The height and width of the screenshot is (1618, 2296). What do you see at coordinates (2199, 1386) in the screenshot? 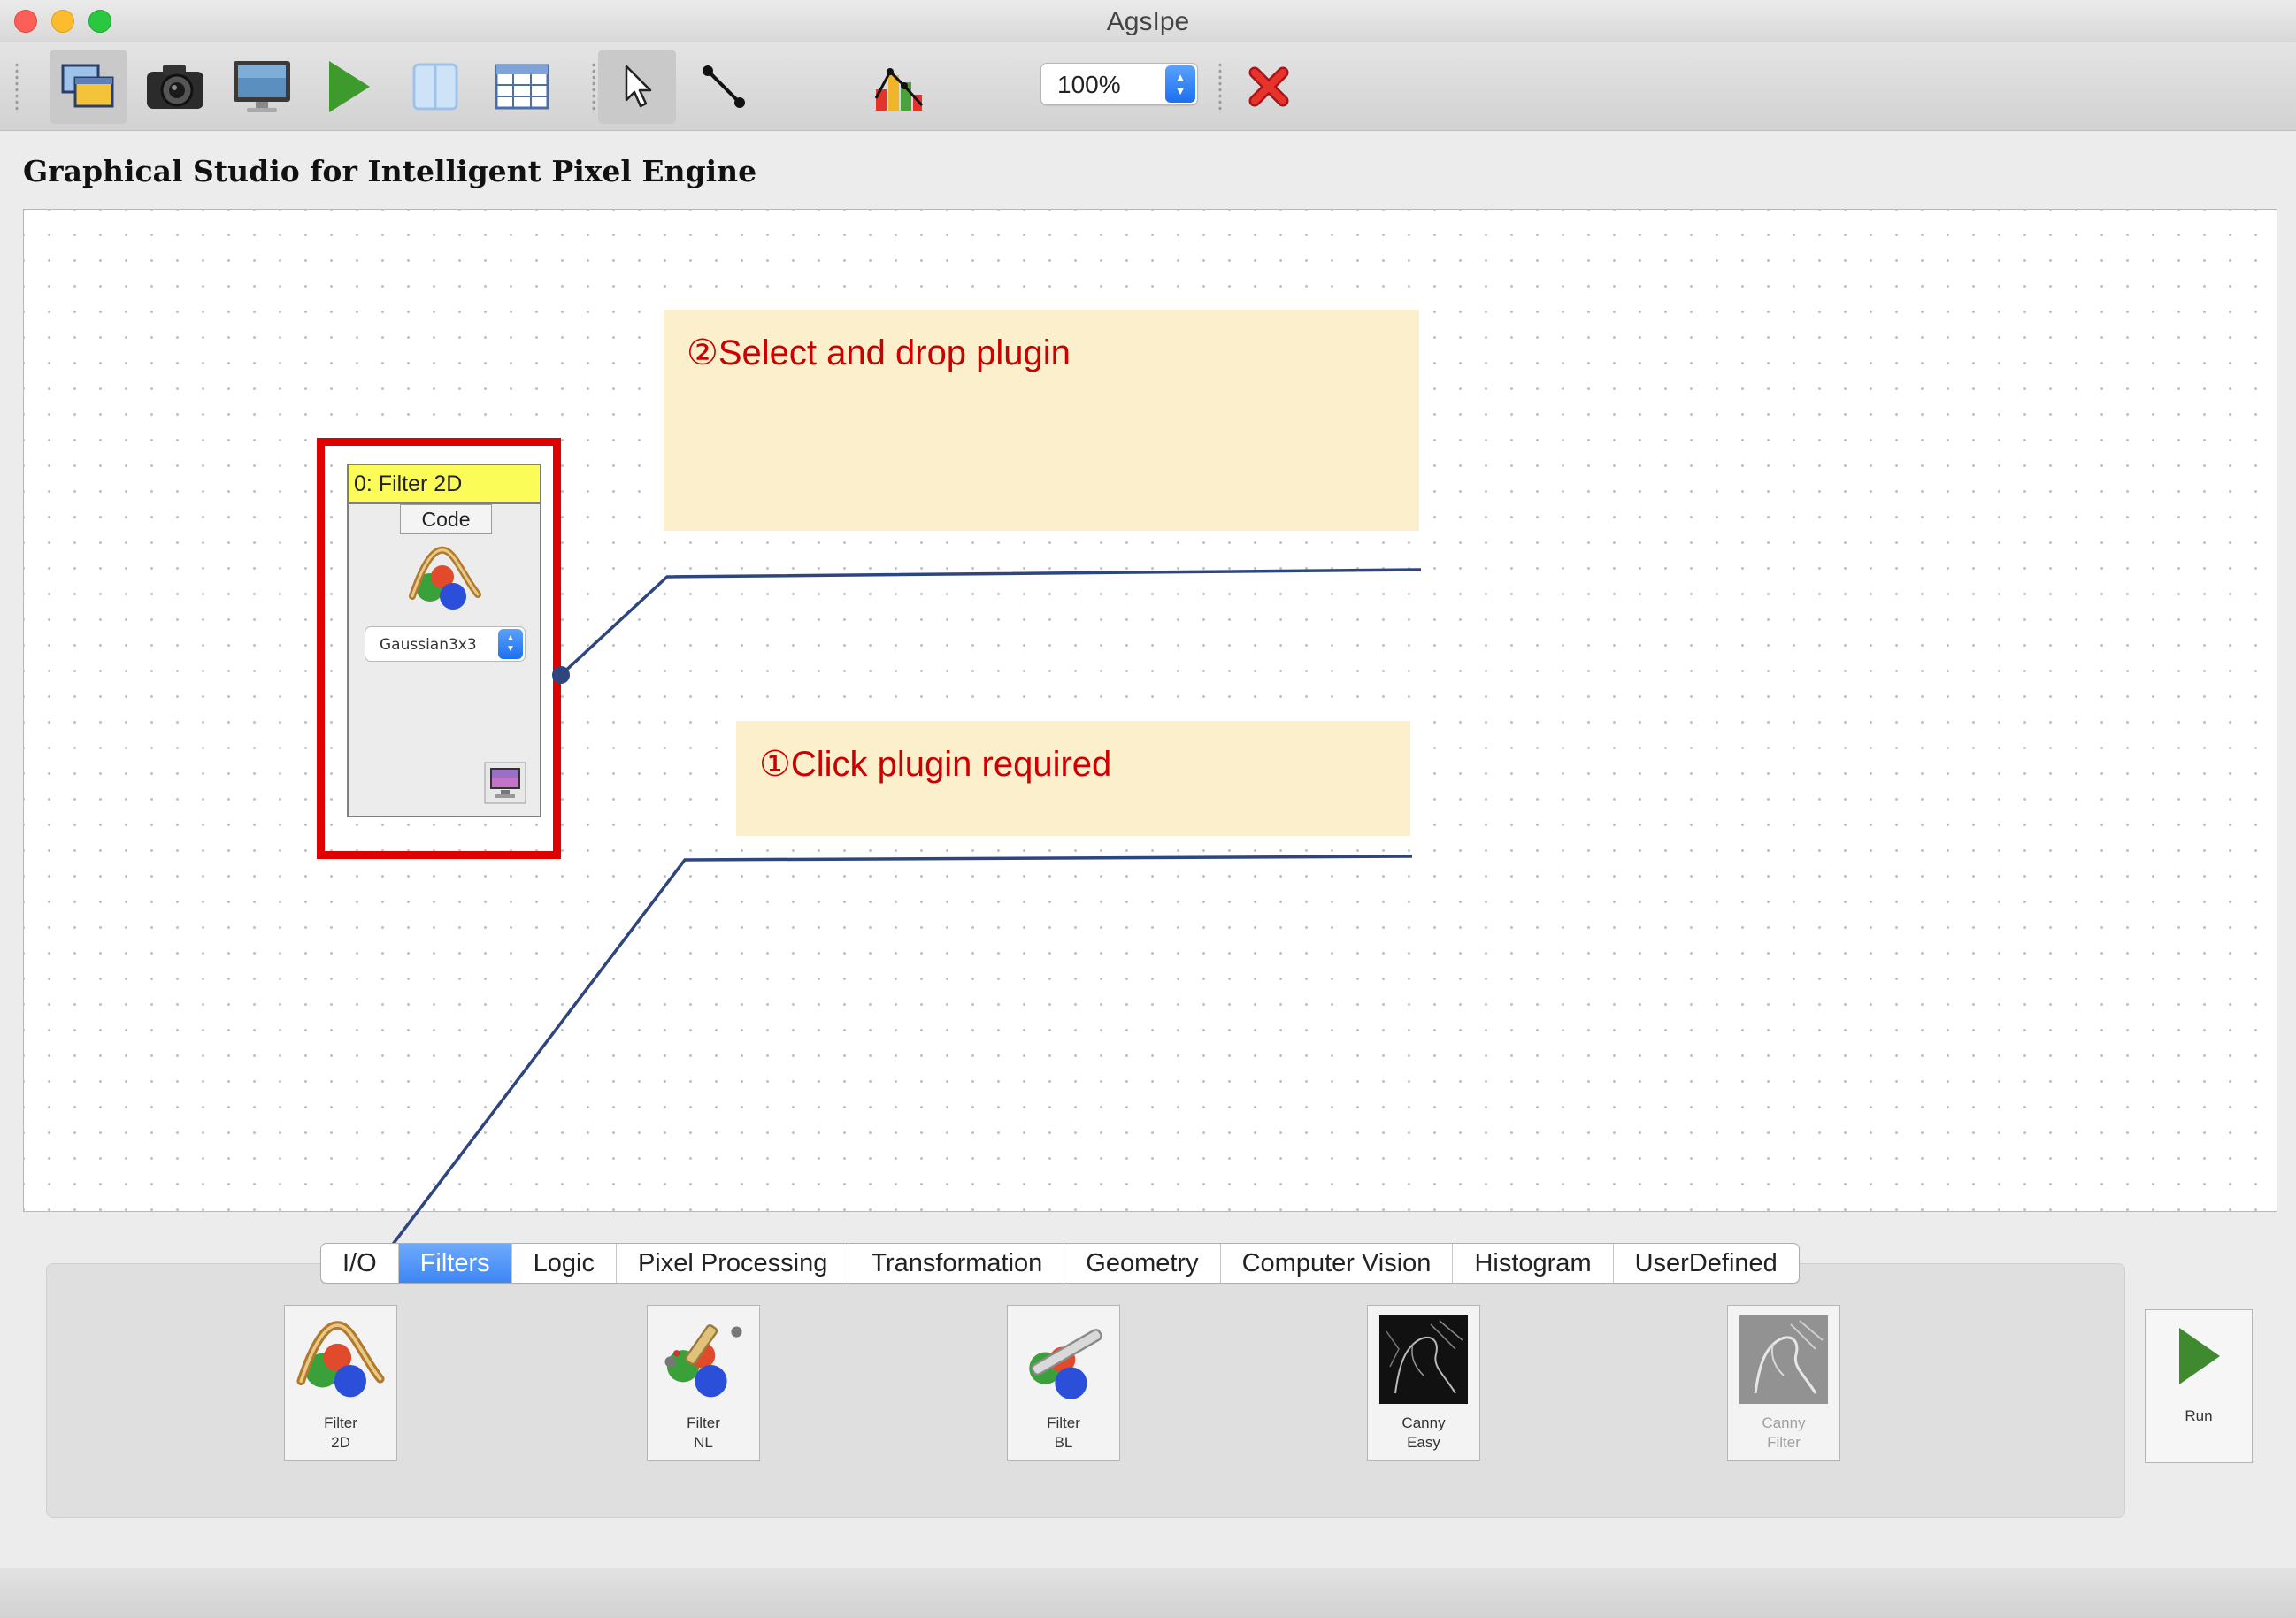
I see `run-button: Run` at bounding box center [2199, 1386].